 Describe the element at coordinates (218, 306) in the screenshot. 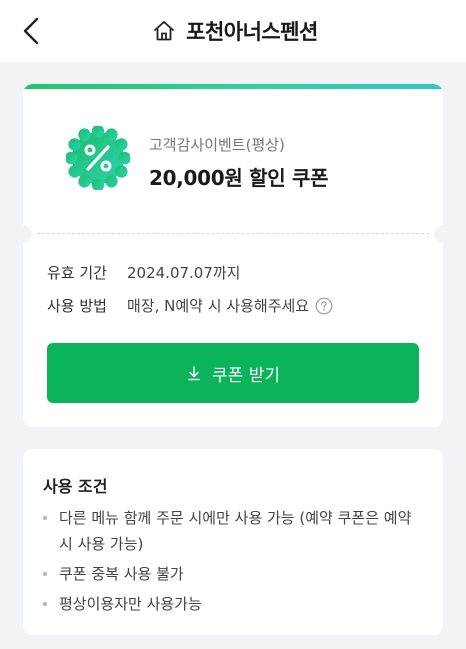

I see `usage-value: 매장, N예약 시 사용해주세요` at that location.